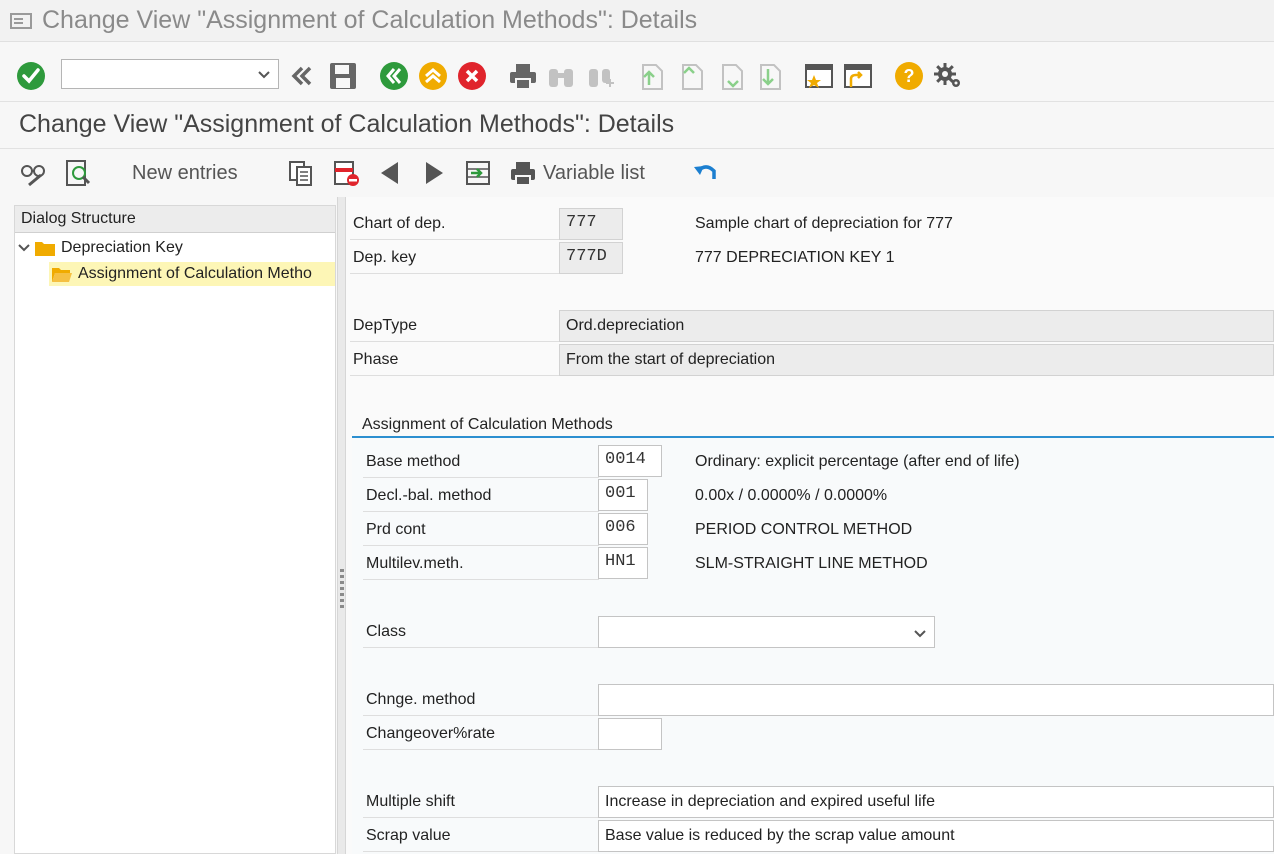  I want to click on system-toolbar: ?, so click(637, 76).